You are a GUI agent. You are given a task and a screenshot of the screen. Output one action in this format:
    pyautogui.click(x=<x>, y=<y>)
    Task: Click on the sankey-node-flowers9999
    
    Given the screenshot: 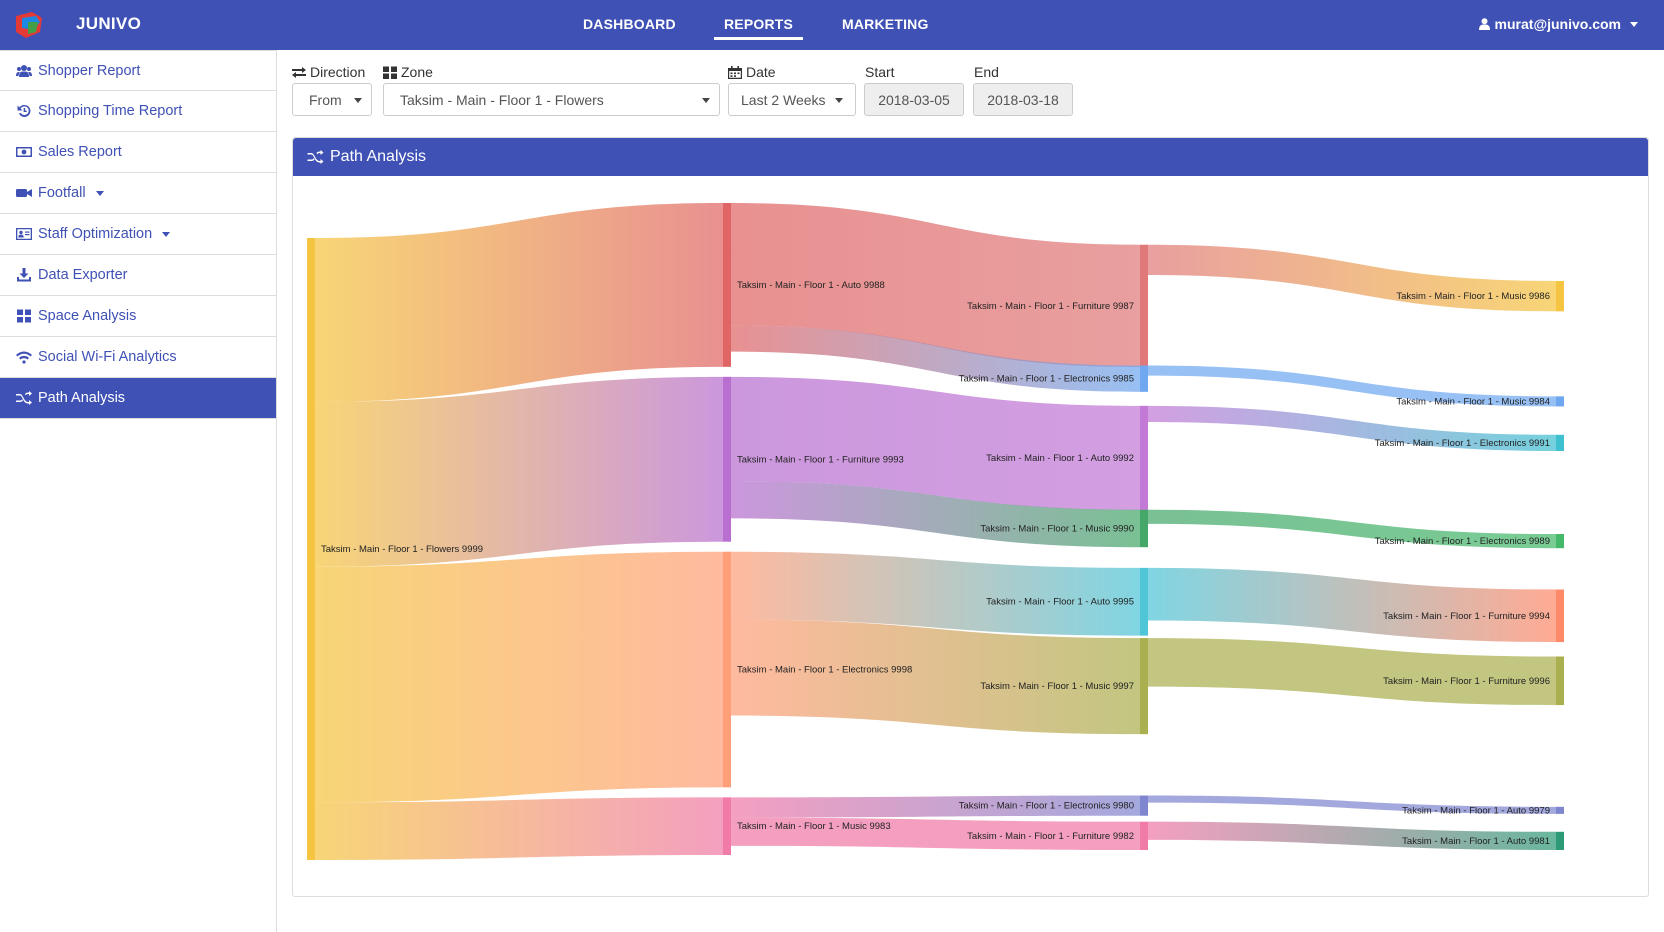 What is the action you would take?
    pyautogui.click(x=311, y=549)
    